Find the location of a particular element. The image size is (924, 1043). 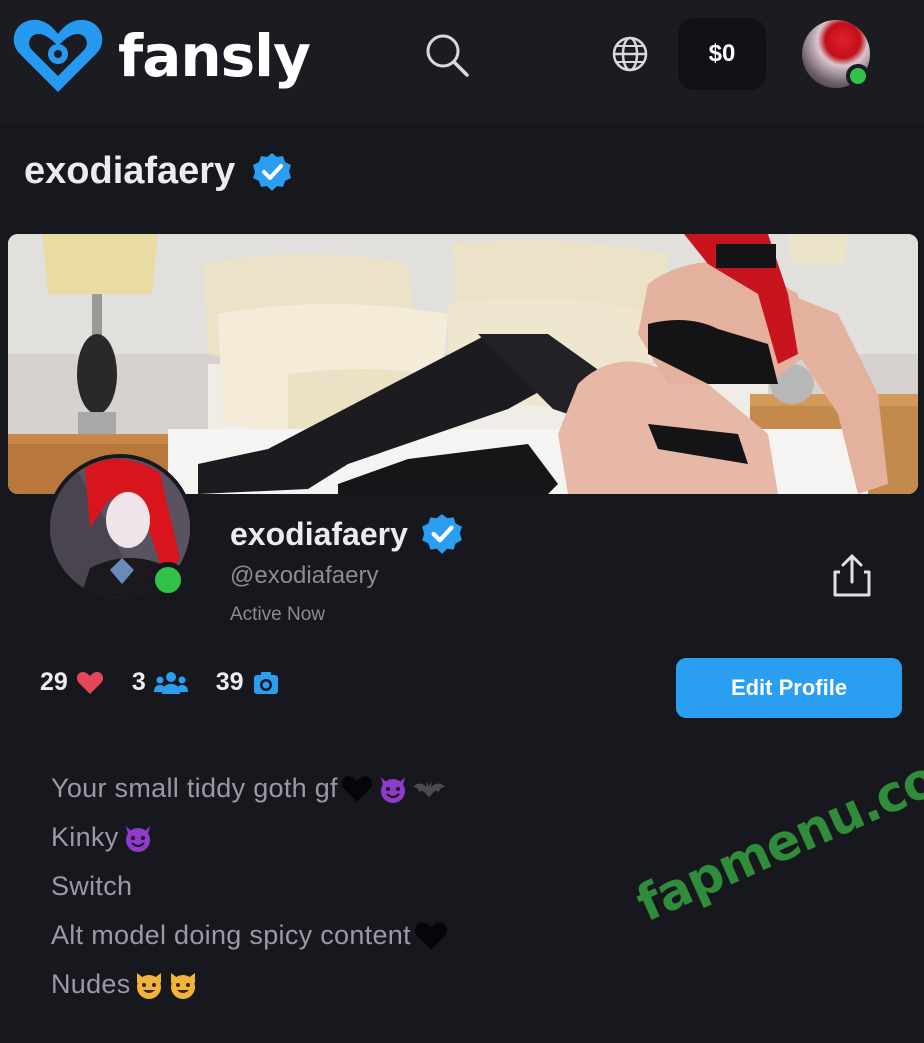

bat-icon is located at coordinates (428, 788).